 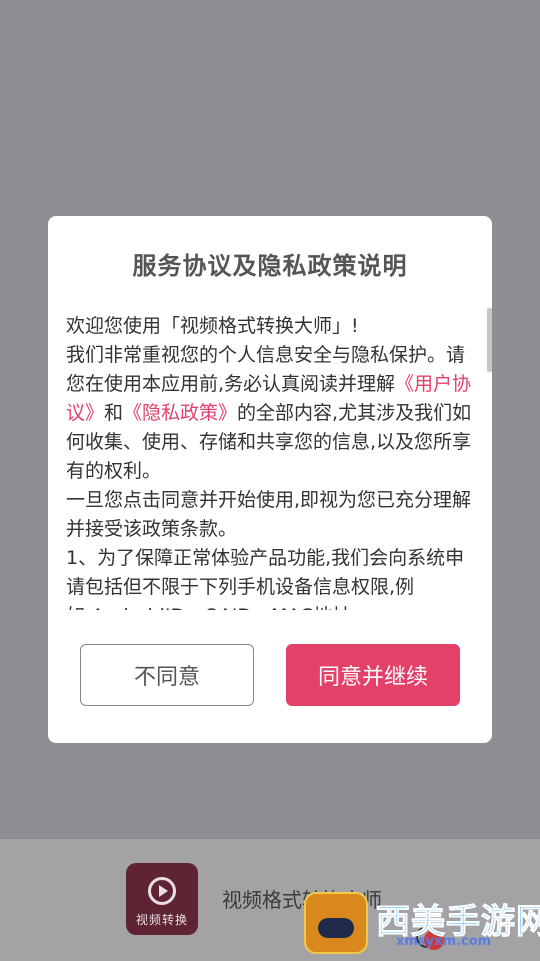 What do you see at coordinates (162, 899) in the screenshot?
I see `app-icon: 视频转换` at bounding box center [162, 899].